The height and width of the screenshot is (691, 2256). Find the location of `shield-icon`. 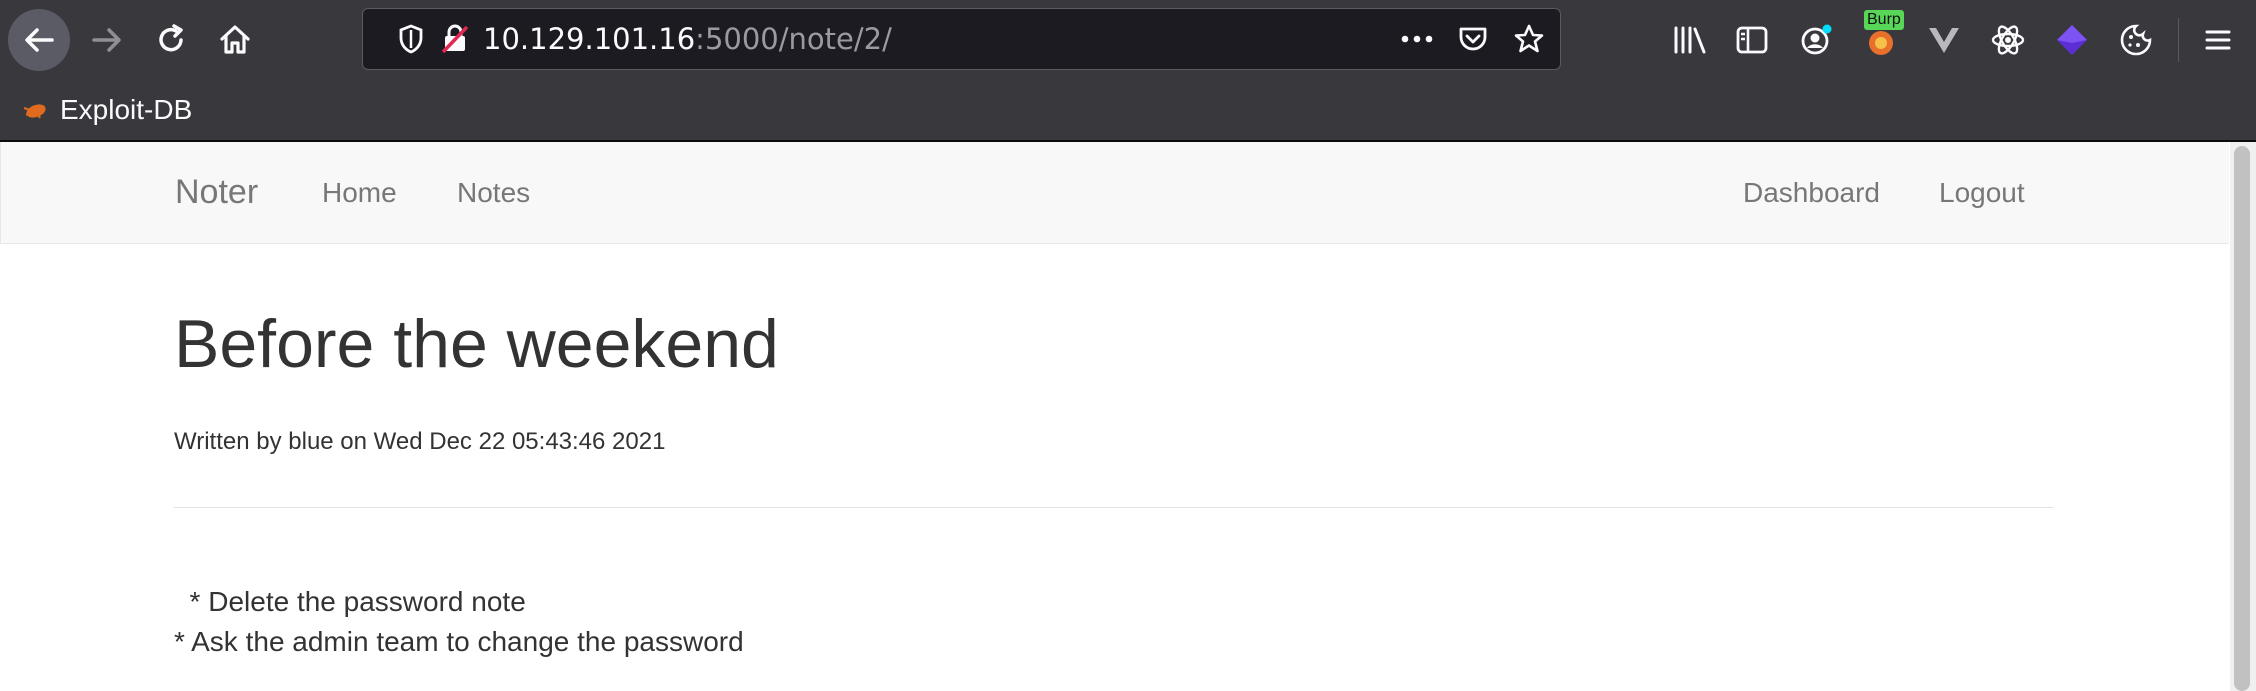

shield-icon is located at coordinates (411, 39).